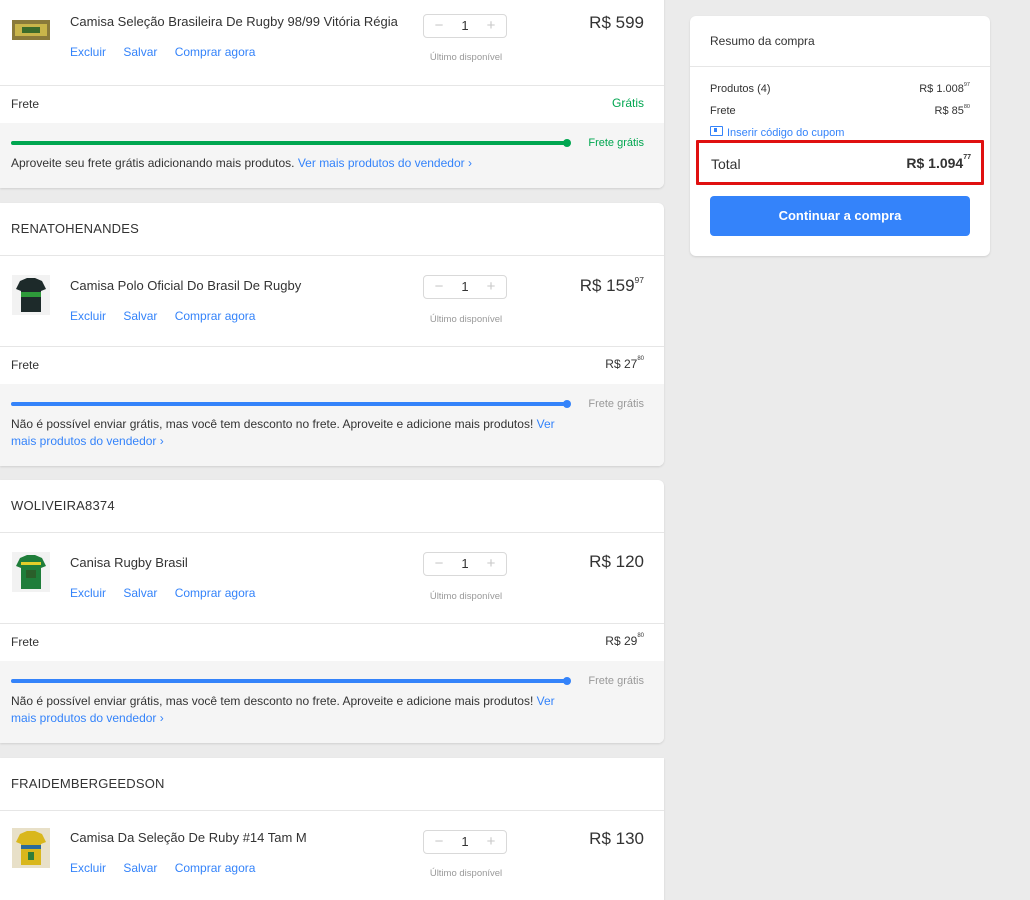 This screenshot has width=1030, height=900. What do you see at coordinates (332, 506) in the screenshot?
I see `seller-header: WOLIVEIRA8374` at bounding box center [332, 506].